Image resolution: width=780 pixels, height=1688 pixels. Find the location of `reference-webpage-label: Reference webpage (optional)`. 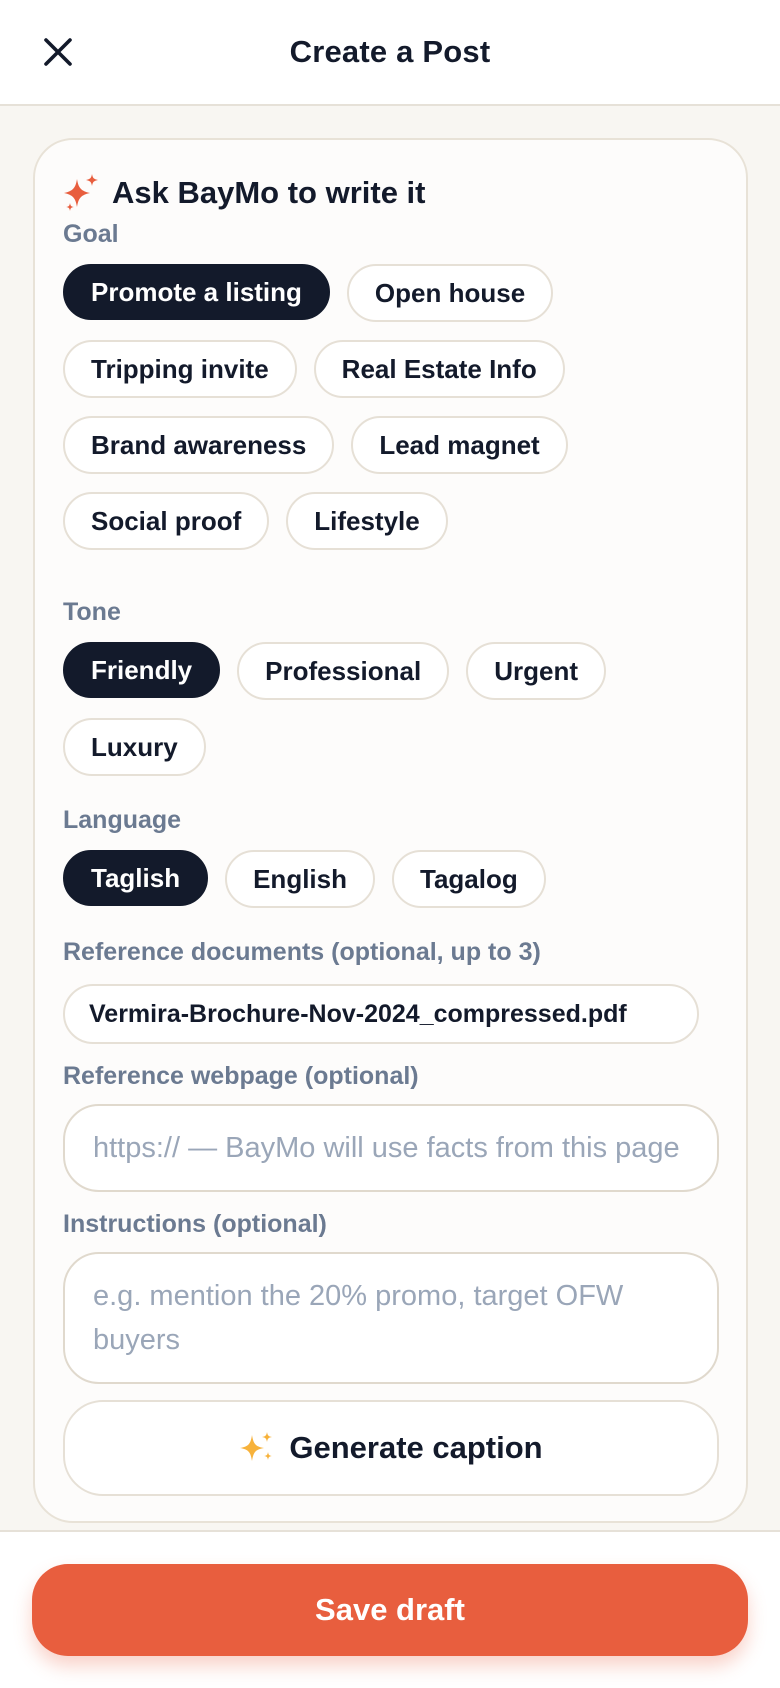

reference-webpage-label: Reference webpage (optional) is located at coordinates (241, 1076).